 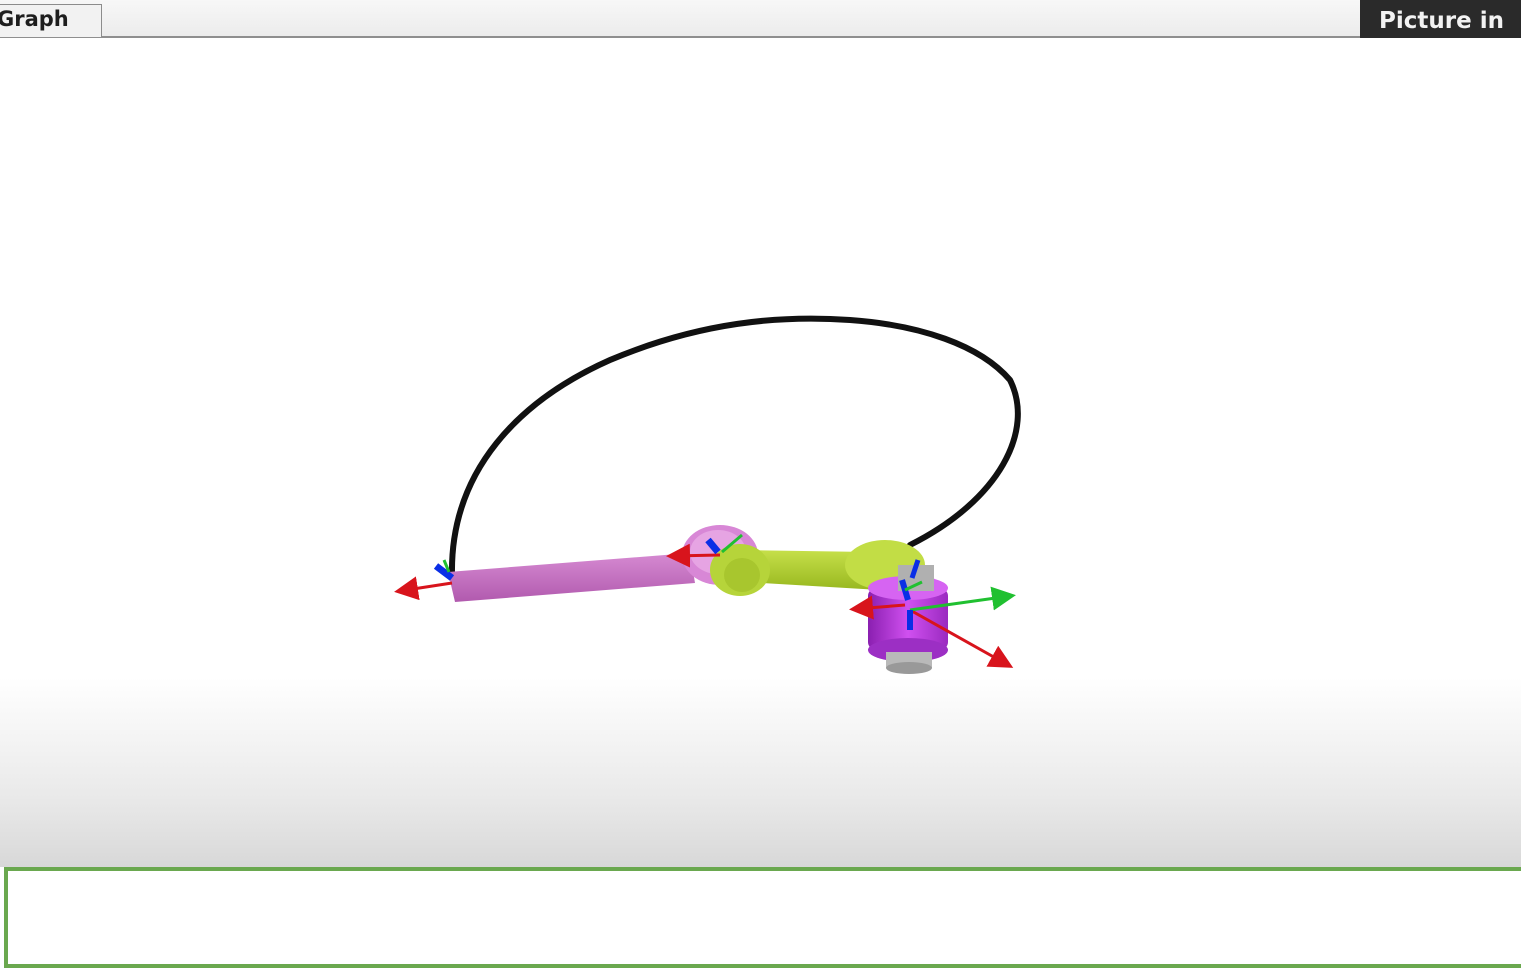 I want to click on frame-end-effector, so click(x=424, y=580).